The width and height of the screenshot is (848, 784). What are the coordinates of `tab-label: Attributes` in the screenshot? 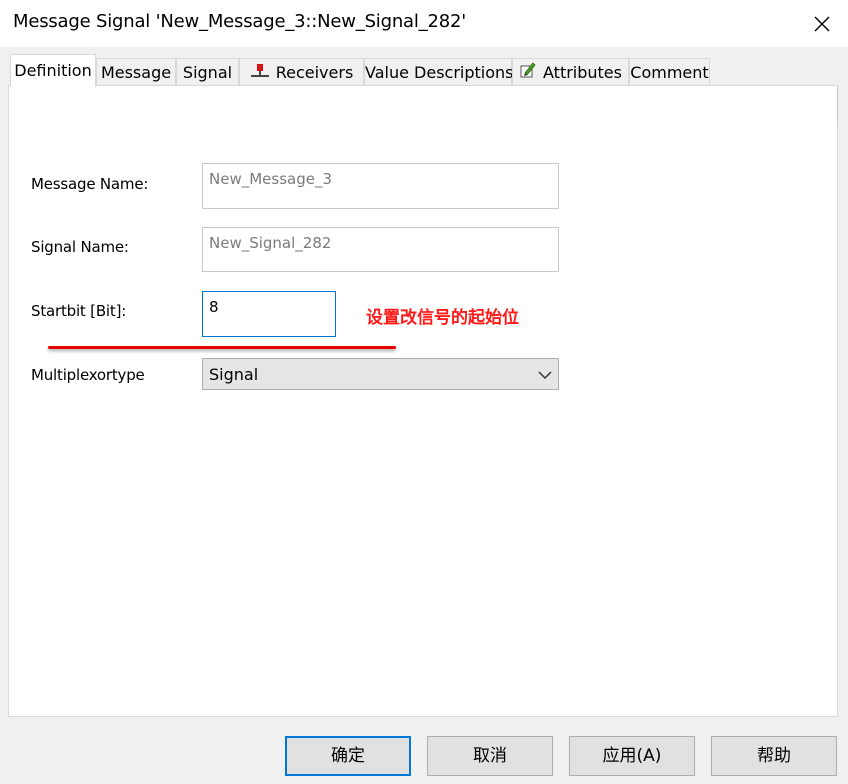 It's located at (582, 72).